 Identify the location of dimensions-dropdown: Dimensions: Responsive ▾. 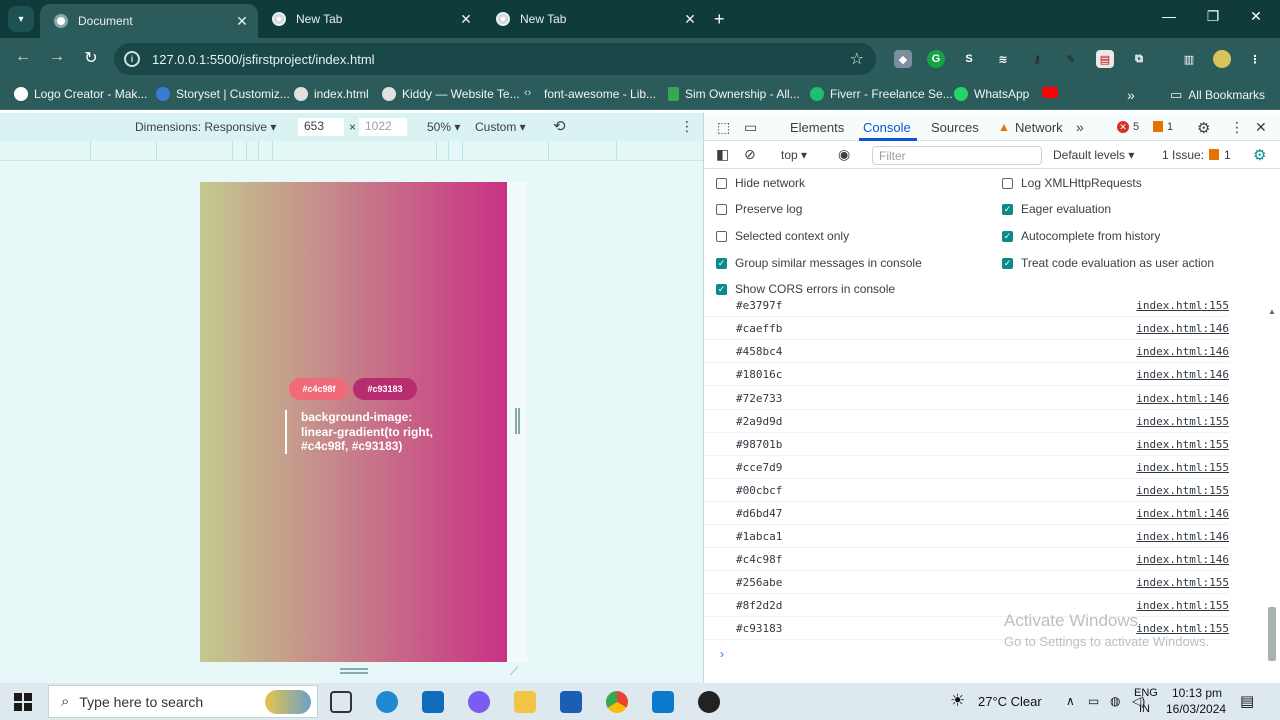
(205, 127).